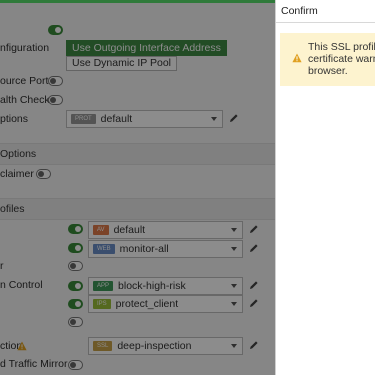 Image resolution: width=375 pixels, height=375 pixels. Describe the element at coordinates (325, 11) in the screenshot. I see `dialog-header: Confirm` at that location.